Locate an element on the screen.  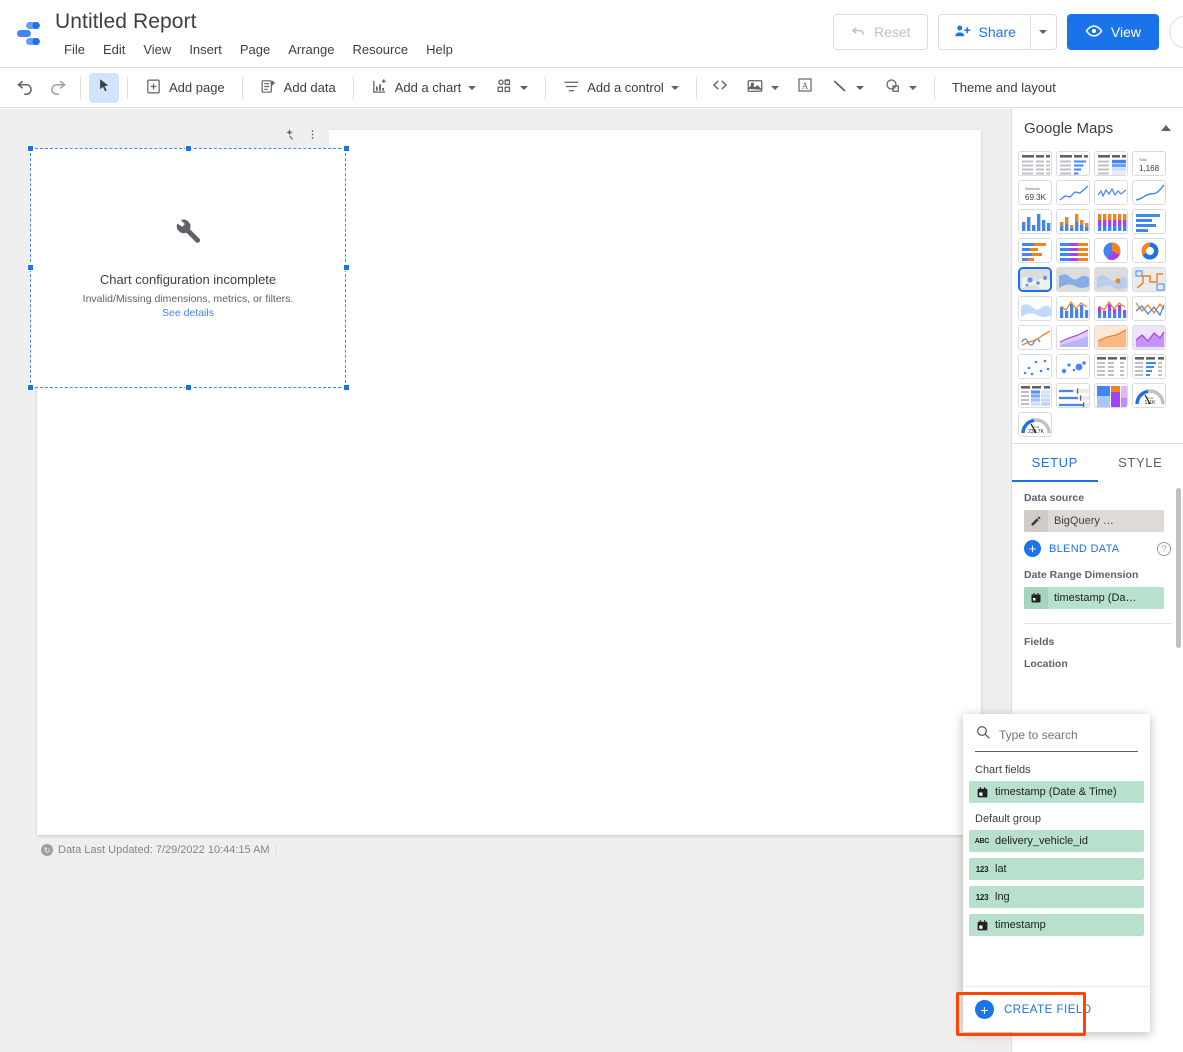
redo-button is located at coordinates (57, 88).